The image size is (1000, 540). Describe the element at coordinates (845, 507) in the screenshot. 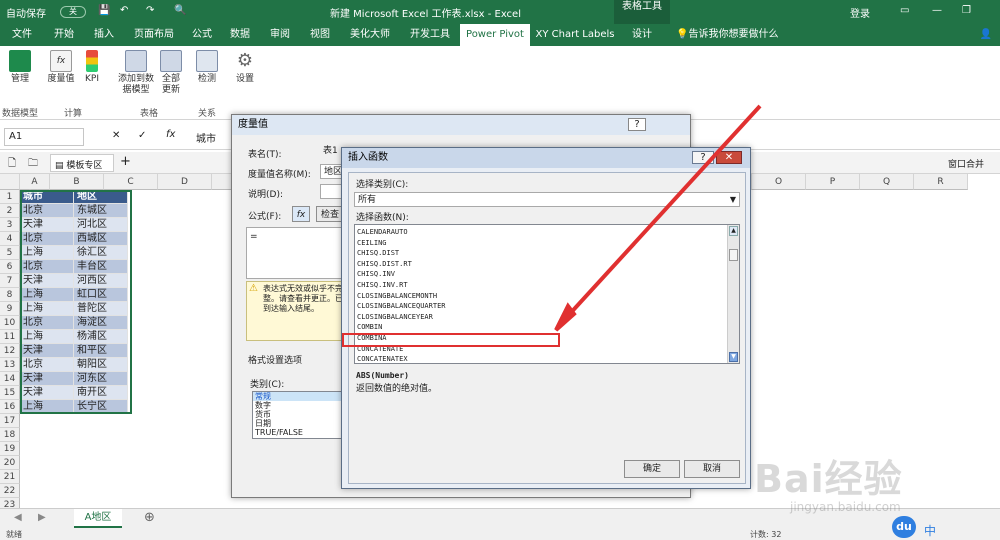

I see `watermark-url: jingyan.baidu.com` at that location.